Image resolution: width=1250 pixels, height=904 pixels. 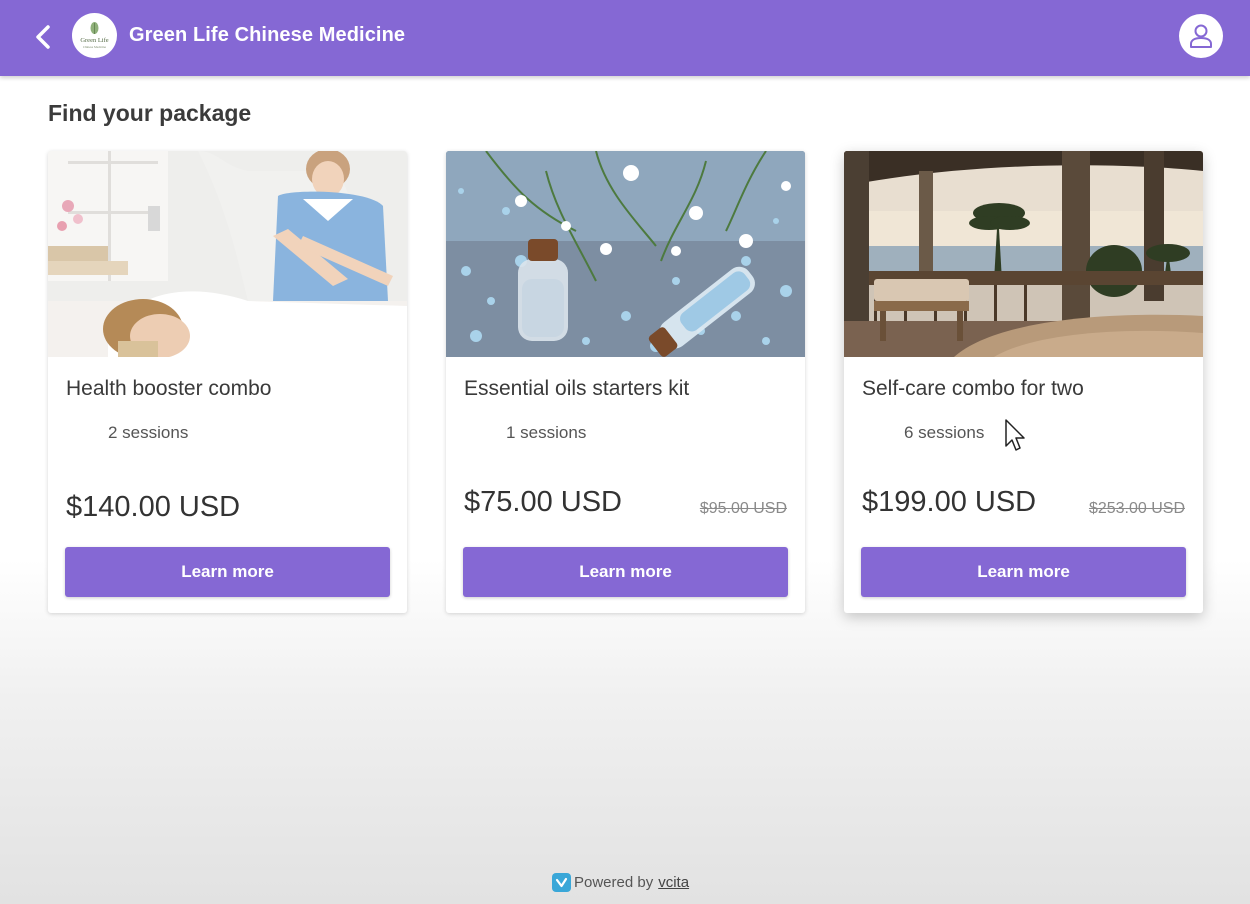 I want to click on chevron-left-icon, so click(x=43, y=37).